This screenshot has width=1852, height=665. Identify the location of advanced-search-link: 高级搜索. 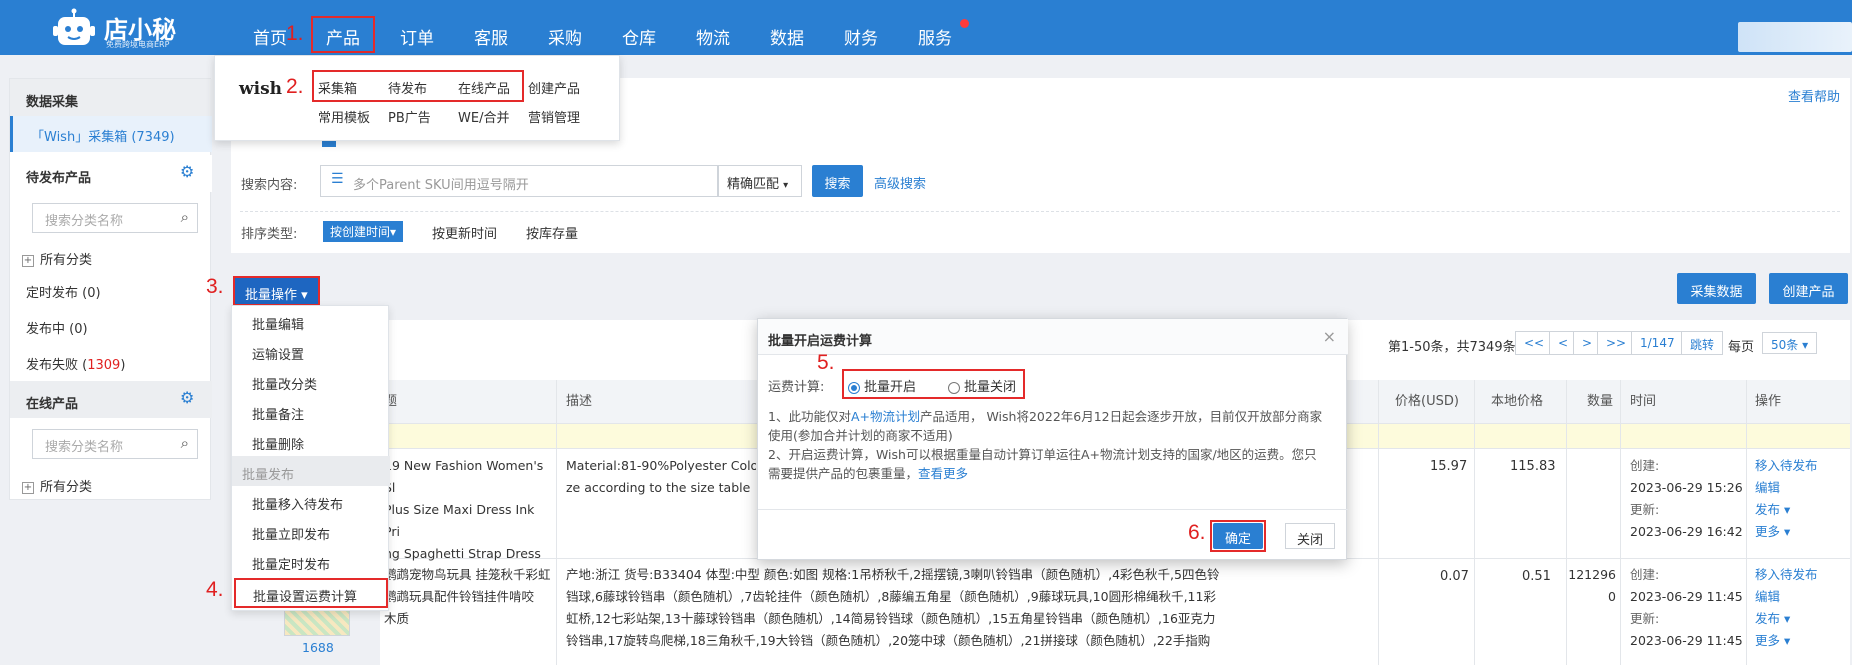
(900, 182).